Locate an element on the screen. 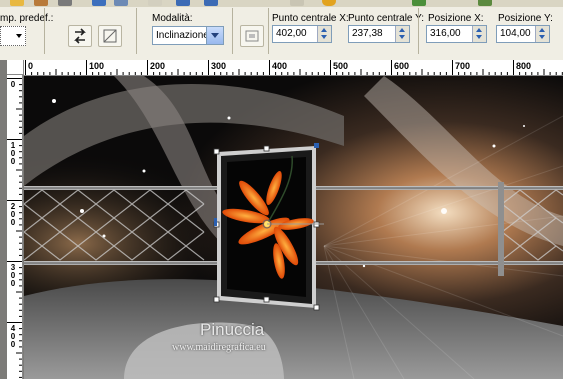 This screenshot has height=379, width=563. position-x-label: Posizione X: is located at coordinates (456, 18).